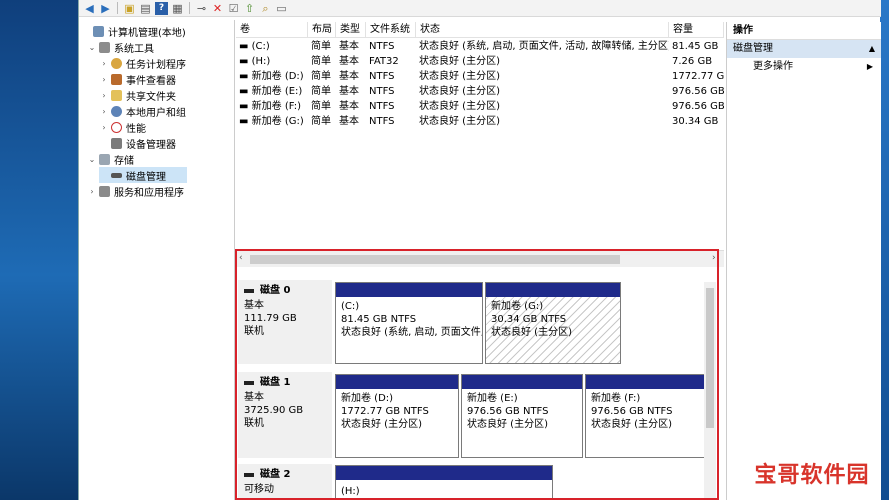  I want to click on tree-item-storage: ⌄ 存储, so click(110, 159).